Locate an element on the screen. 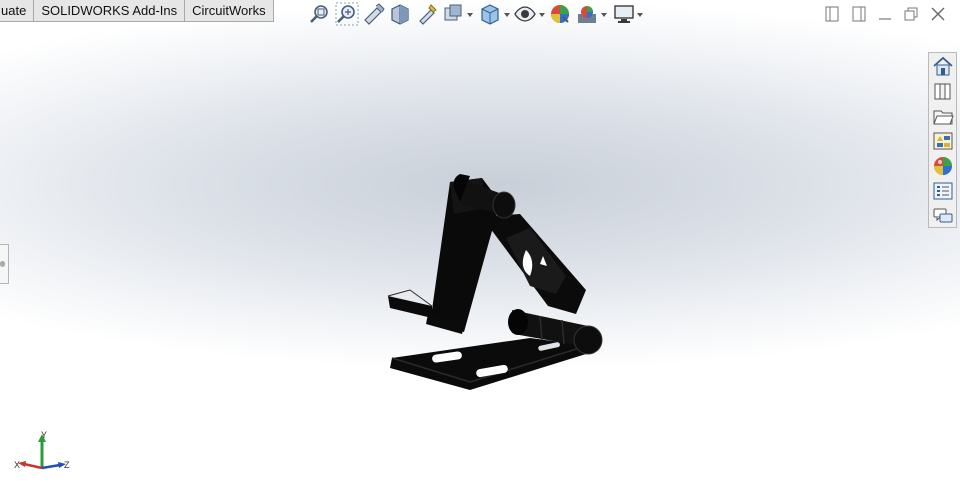 Image resolution: width=960 pixels, height=487 pixels. hide-show-dropdown-icon is located at coordinates (542, 15).